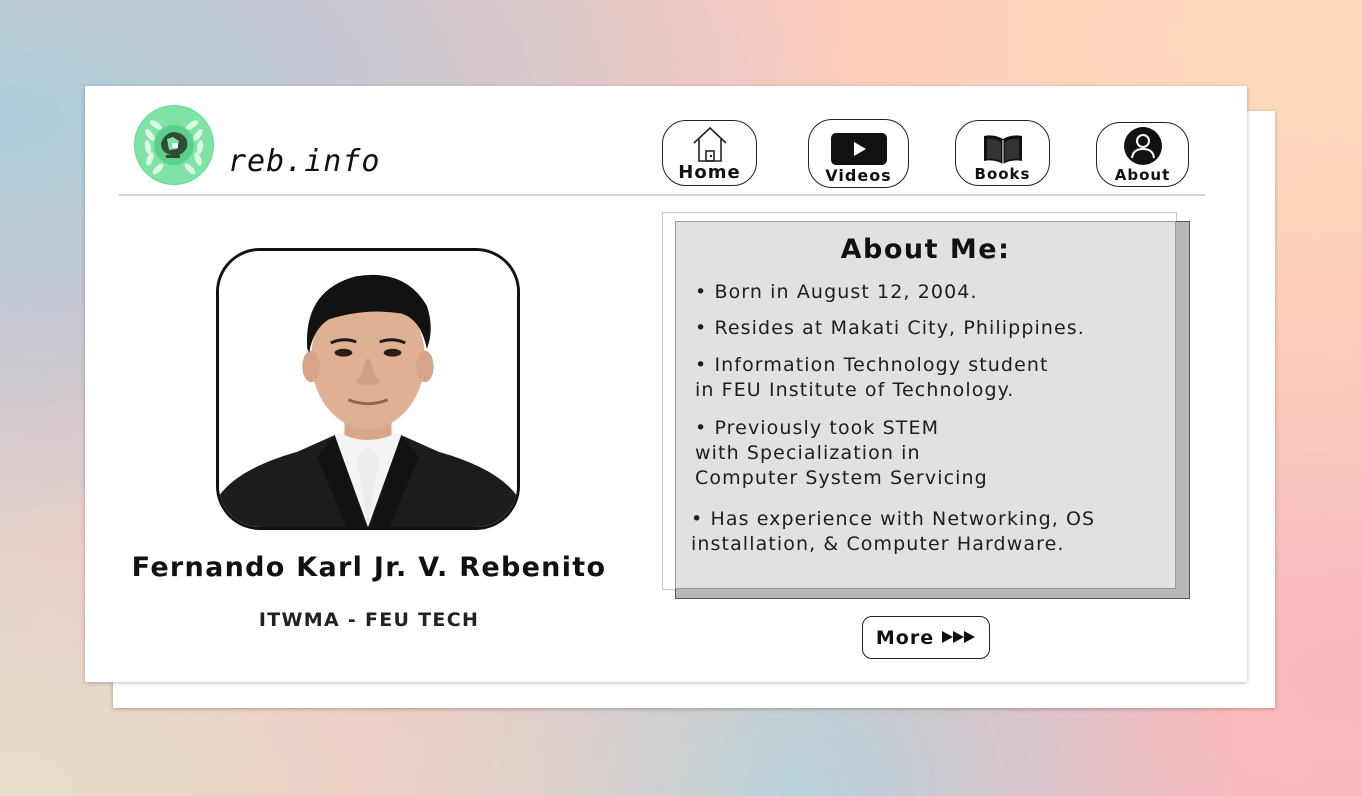 The height and width of the screenshot is (796, 1362). I want to click on triple-arrow-icon, so click(959, 638).